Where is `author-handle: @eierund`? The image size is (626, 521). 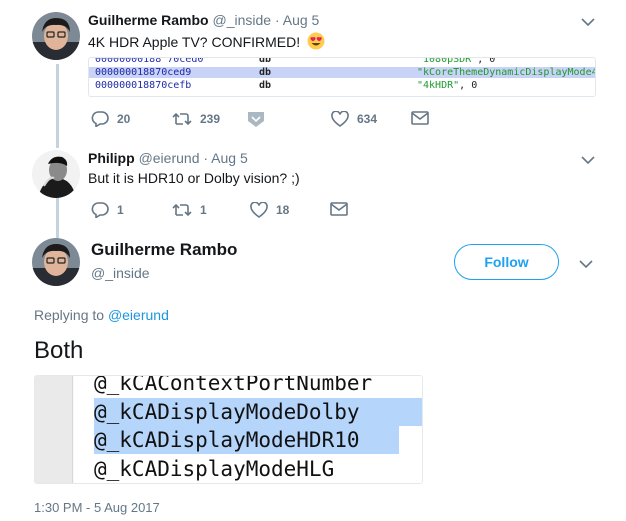 author-handle: @eierund is located at coordinates (169, 158).